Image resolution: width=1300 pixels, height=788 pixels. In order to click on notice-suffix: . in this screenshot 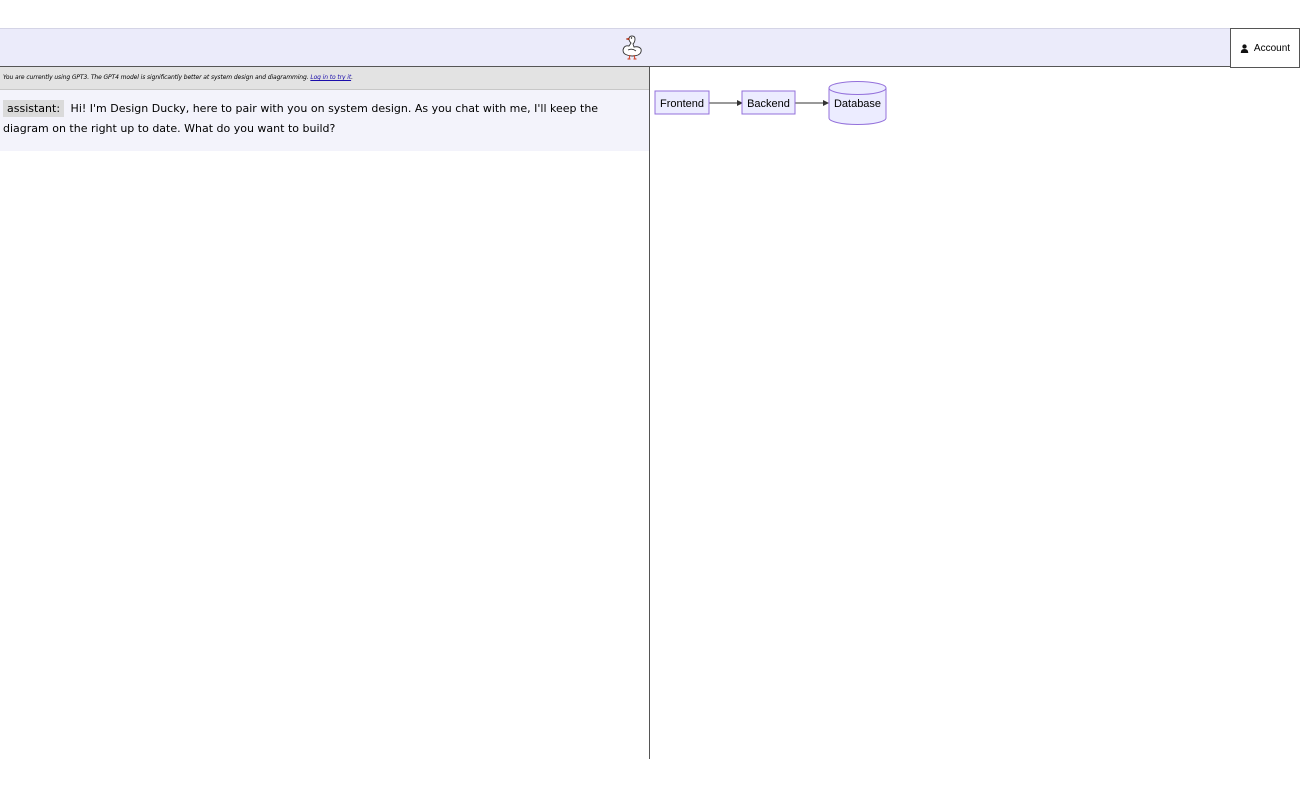, I will do `click(352, 77)`.